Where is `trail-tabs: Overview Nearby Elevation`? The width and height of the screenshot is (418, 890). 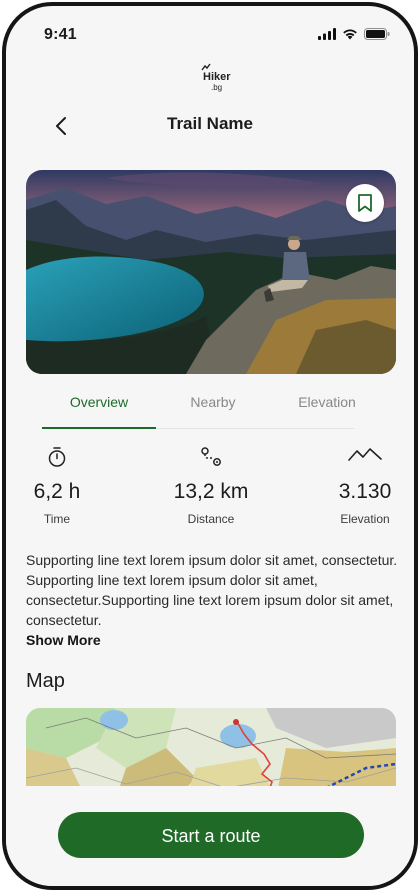
trail-tabs: Overview Nearby Elevation is located at coordinates (199, 406).